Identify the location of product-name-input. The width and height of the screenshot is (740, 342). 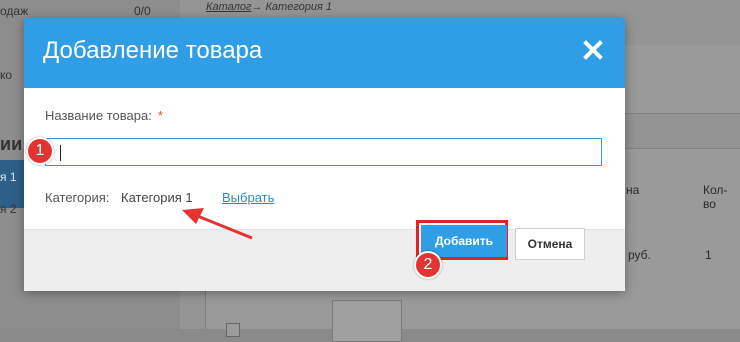
(323, 152).